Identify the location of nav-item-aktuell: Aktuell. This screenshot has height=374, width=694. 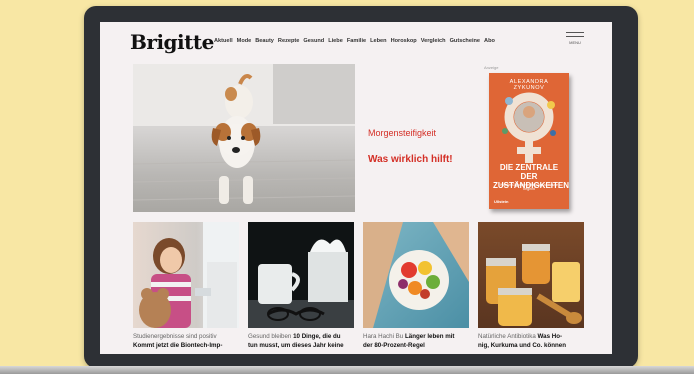
(223, 41).